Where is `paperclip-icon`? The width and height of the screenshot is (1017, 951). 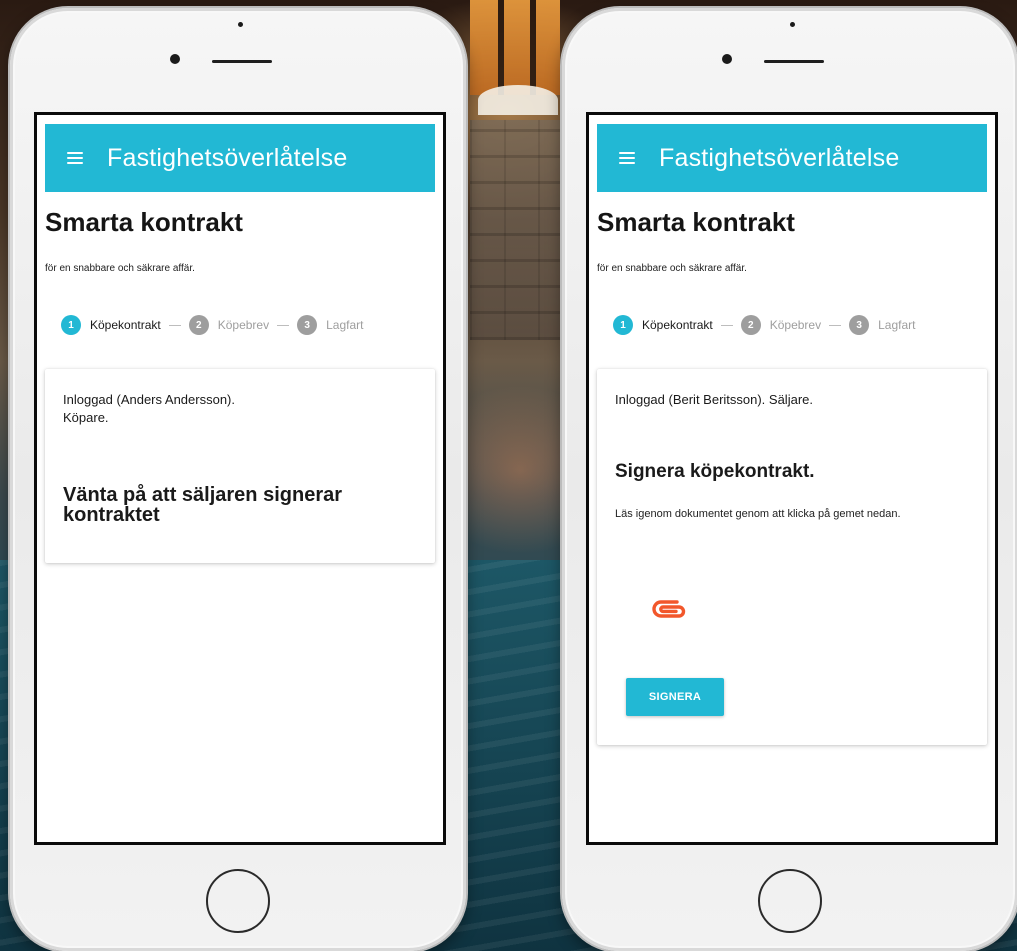
paperclip-icon is located at coordinates (669, 609).